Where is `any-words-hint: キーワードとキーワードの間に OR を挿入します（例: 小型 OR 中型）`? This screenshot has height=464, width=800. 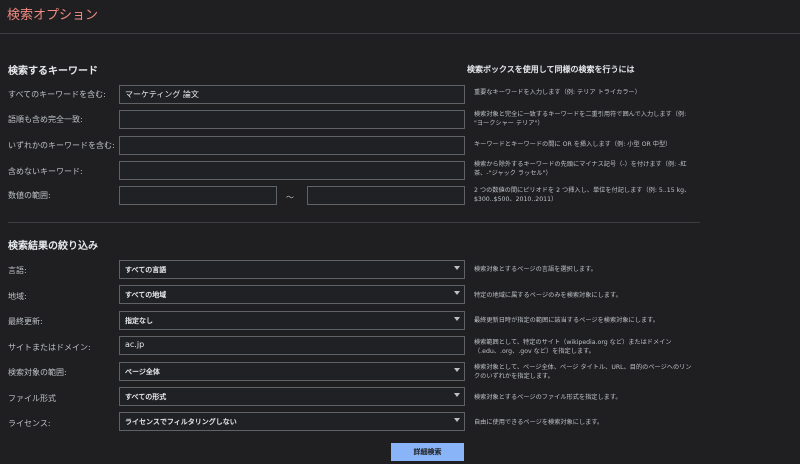 any-words-hint: キーワードとキーワードの間に OR を挿入します（例: 小型 OR 中型） is located at coordinates (573, 144).